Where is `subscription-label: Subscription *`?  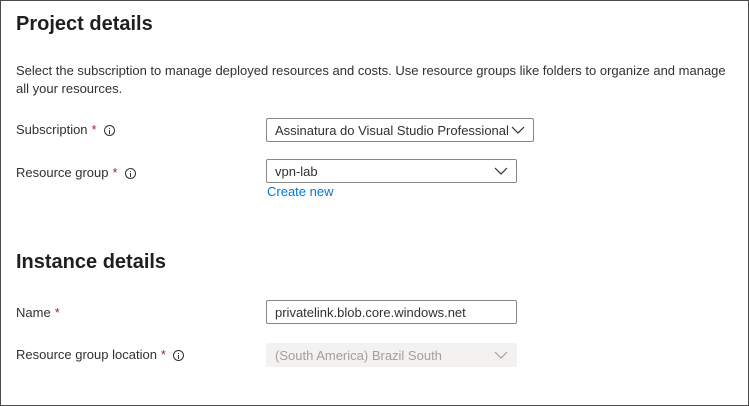
subscription-label: Subscription * is located at coordinates (65, 130).